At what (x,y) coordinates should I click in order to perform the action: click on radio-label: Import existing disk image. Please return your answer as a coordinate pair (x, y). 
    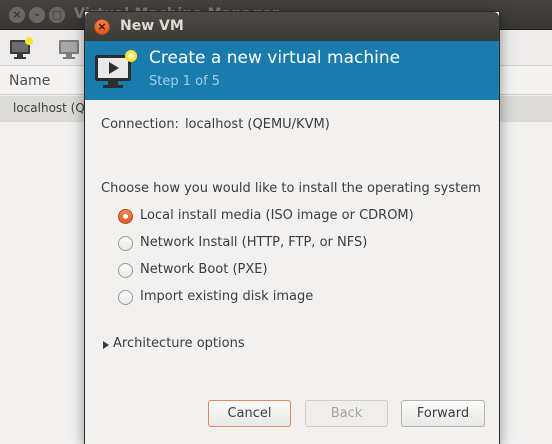
    Looking at the image, I should click on (227, 296).